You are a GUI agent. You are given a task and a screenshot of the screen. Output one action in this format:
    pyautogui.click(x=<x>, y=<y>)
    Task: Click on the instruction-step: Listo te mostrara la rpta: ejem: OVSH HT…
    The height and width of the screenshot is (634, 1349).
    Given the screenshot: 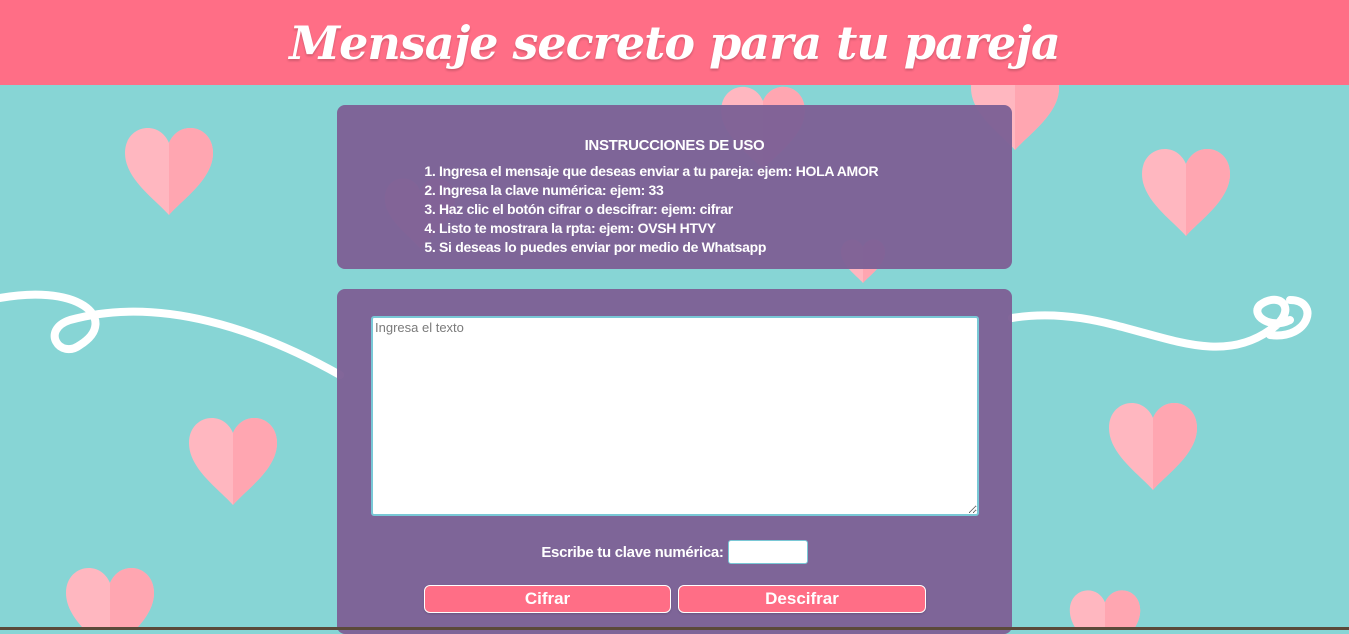 What is the action you would take?
    pyautogui.click(x=658, y=228)
    